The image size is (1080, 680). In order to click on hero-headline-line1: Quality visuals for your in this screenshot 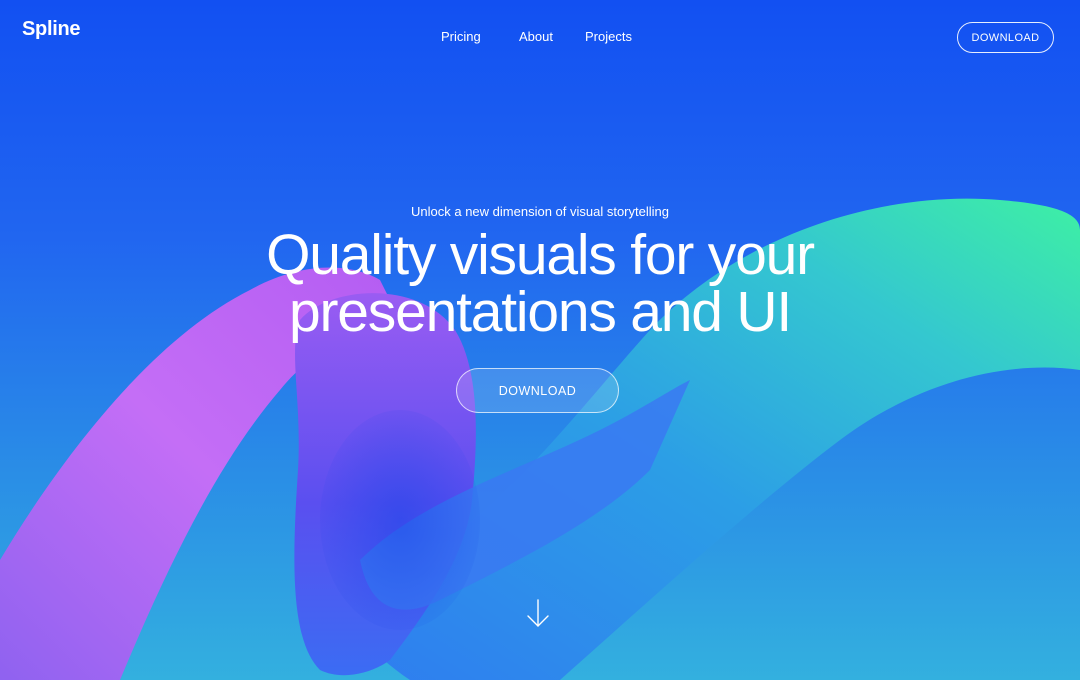, I will do `click(540, 255)`.